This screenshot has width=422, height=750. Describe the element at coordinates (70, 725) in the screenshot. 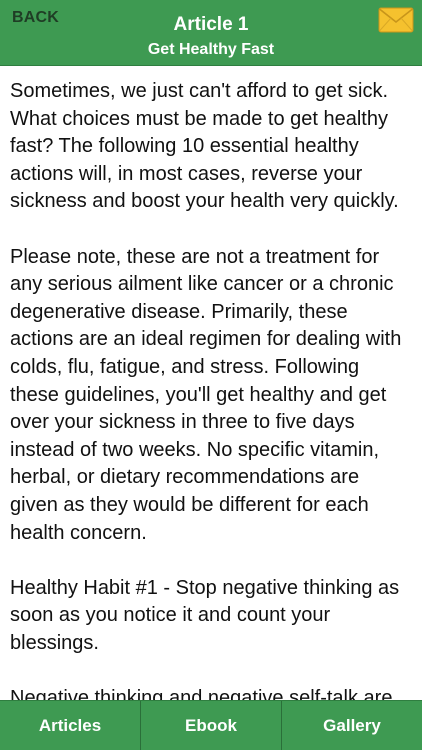

I see `tab-articles: Articles` at that location.